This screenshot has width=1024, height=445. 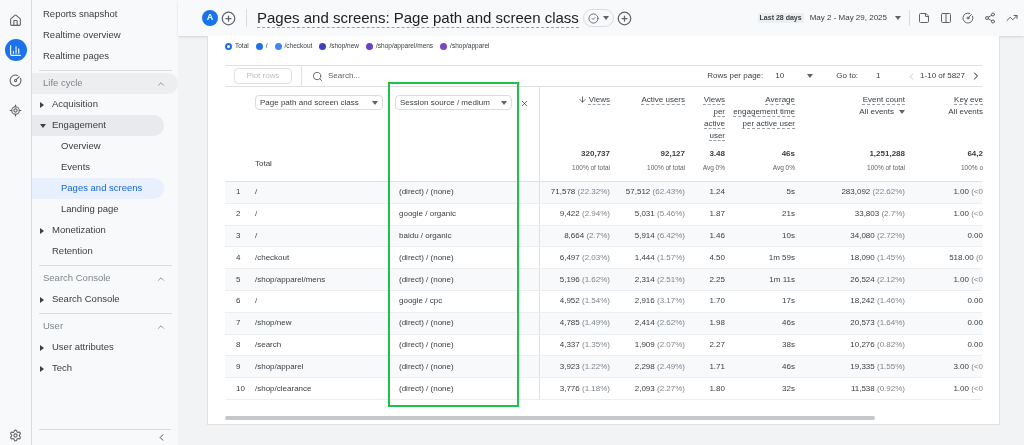 What do you see at coordinates (1012, 18) in the screenshot?
I see `trend-icon` at bounding box center [1012, 18].